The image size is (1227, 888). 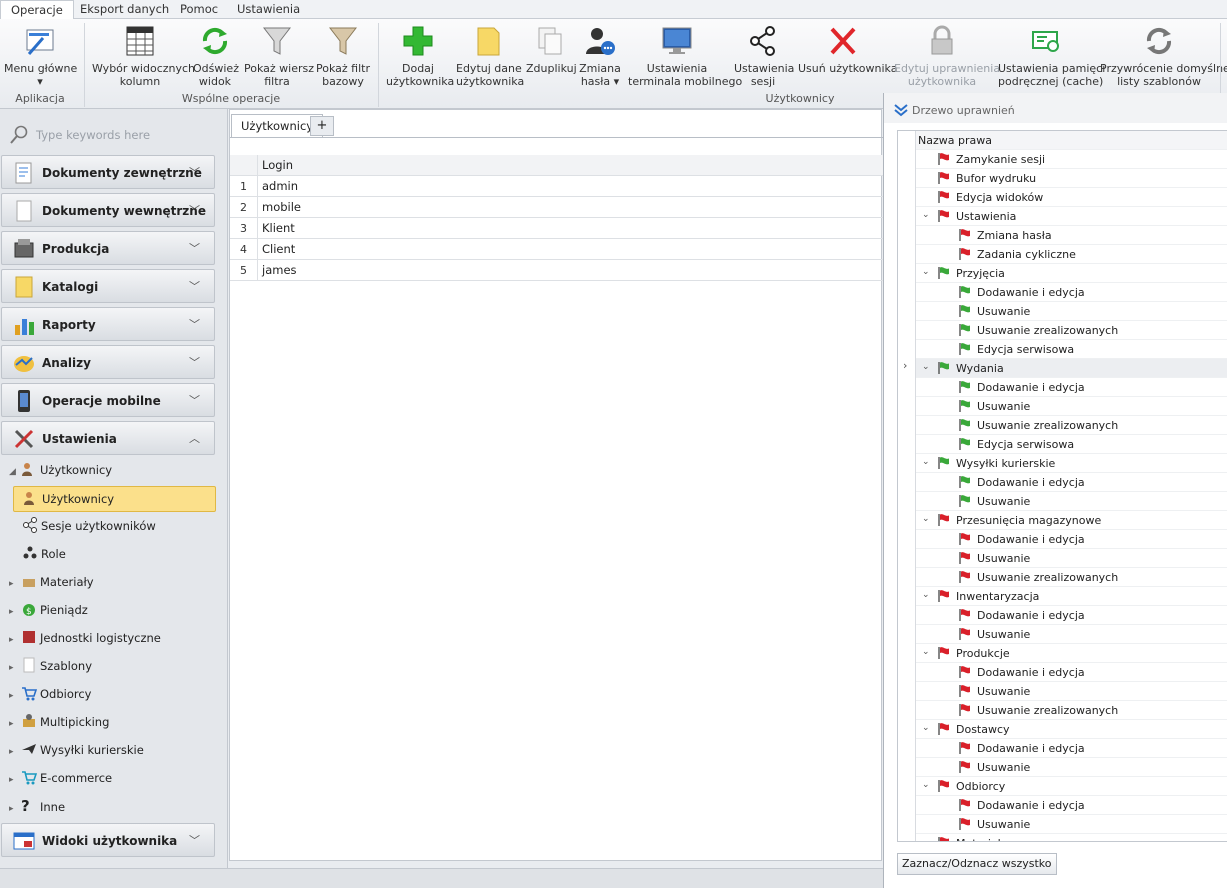 What do you see at coordinates (108, 172) in the screenshot?
I see `nav-group-external-docs: Dokumenty zewnętrzne ﹀` at bounding box center [108, 172].